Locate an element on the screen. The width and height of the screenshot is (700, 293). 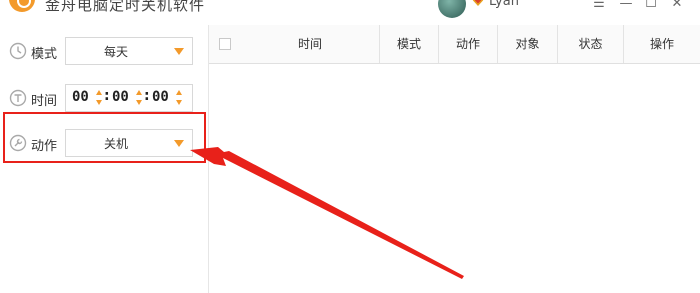
time-row: 时间 00 : 00 : 00 is located at coordinates (104, 99).